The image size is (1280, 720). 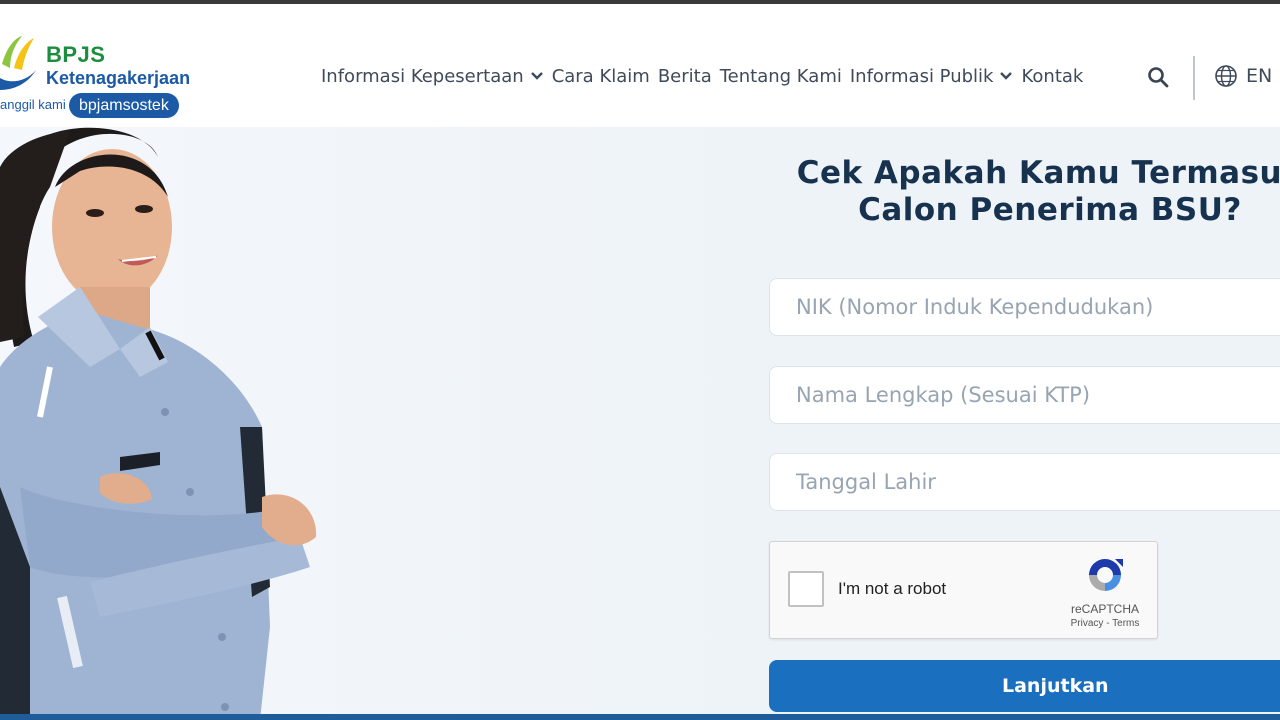 I want to click on nav-item-label: Cara Klaim, so click(x=600, y=76).